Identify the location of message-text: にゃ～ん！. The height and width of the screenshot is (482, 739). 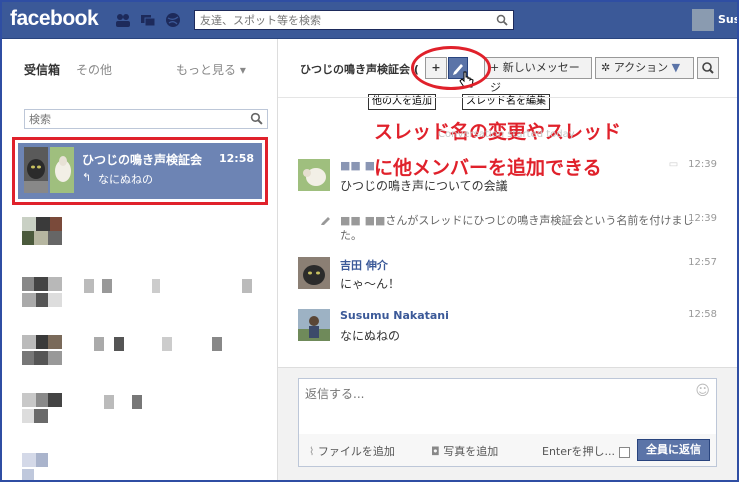
(370, 284).